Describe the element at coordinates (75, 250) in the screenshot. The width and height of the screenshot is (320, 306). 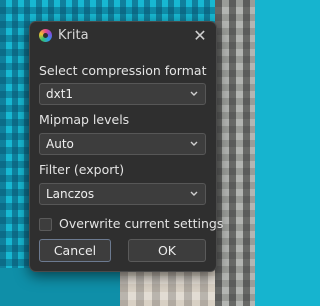
I see `cancel-button: Cancel` at that location.